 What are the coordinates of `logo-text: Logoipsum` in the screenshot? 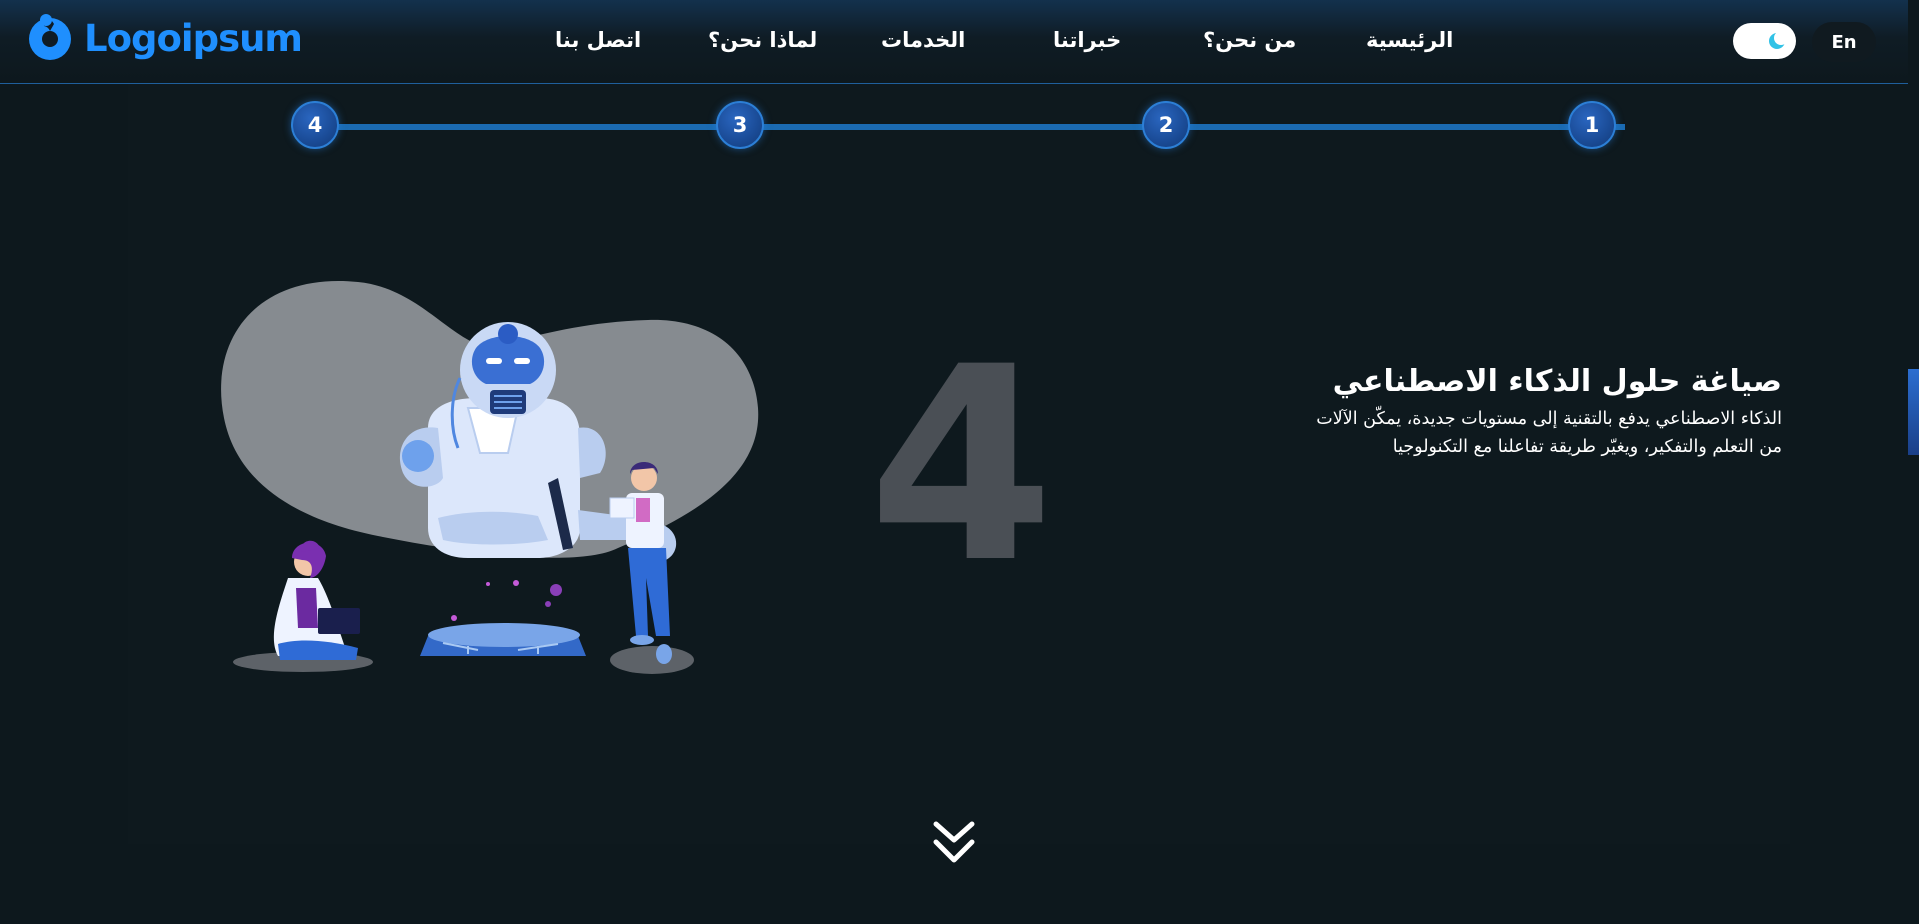 It's located at (193, 38).